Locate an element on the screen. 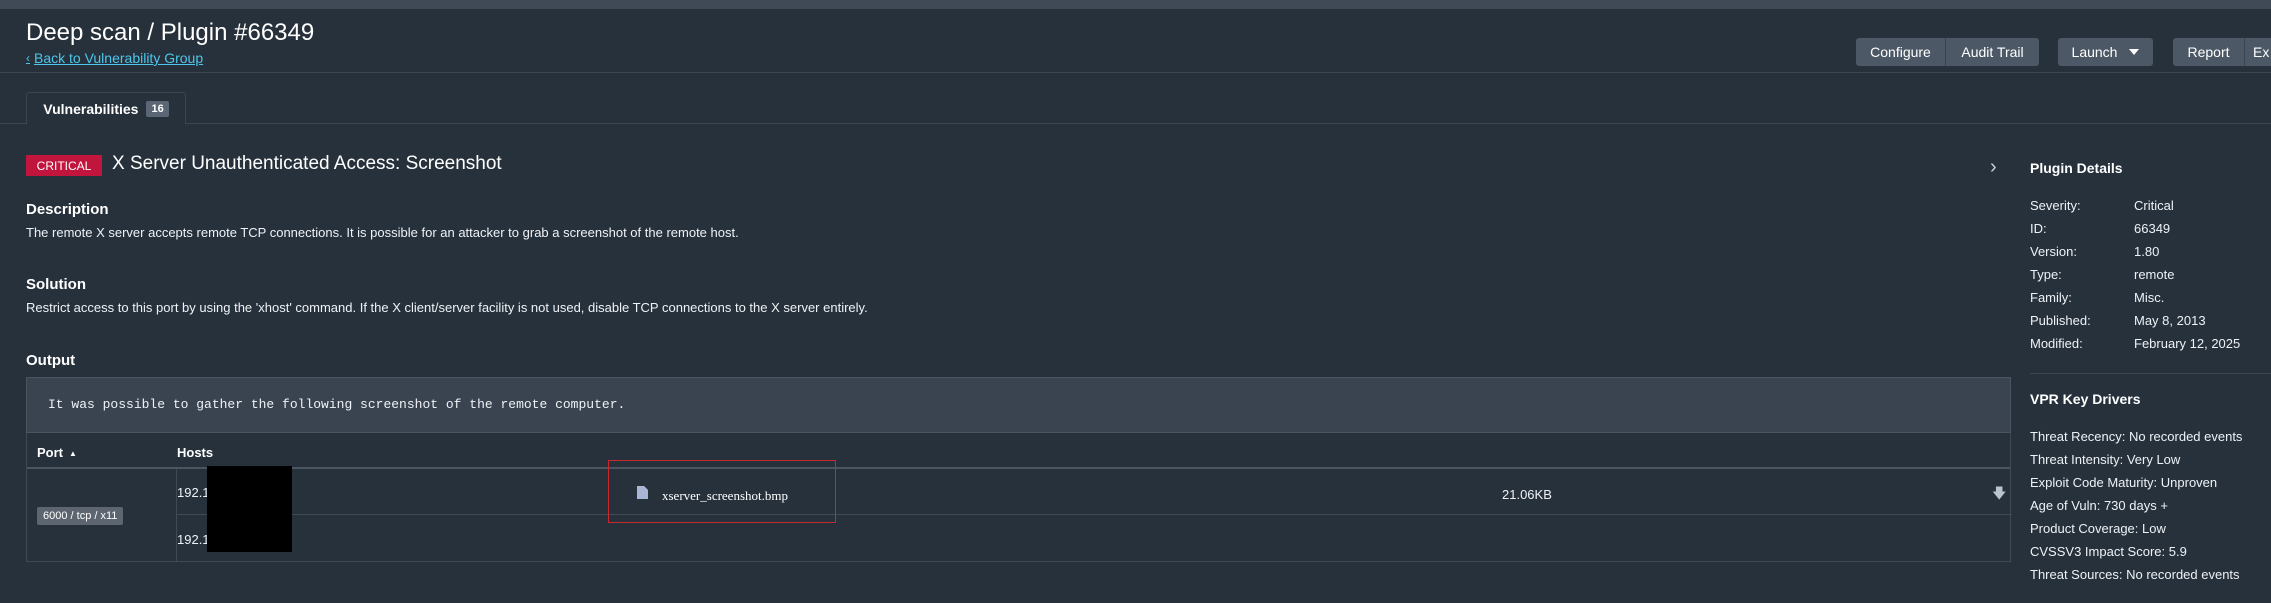 The image size is (2271, 603). solution-heading: Solution is located at coordinates (56, 284).